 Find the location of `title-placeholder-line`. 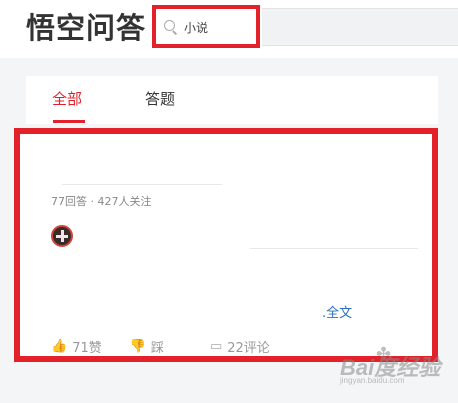

title-placeholder-line is located at coordinates (142, 184).